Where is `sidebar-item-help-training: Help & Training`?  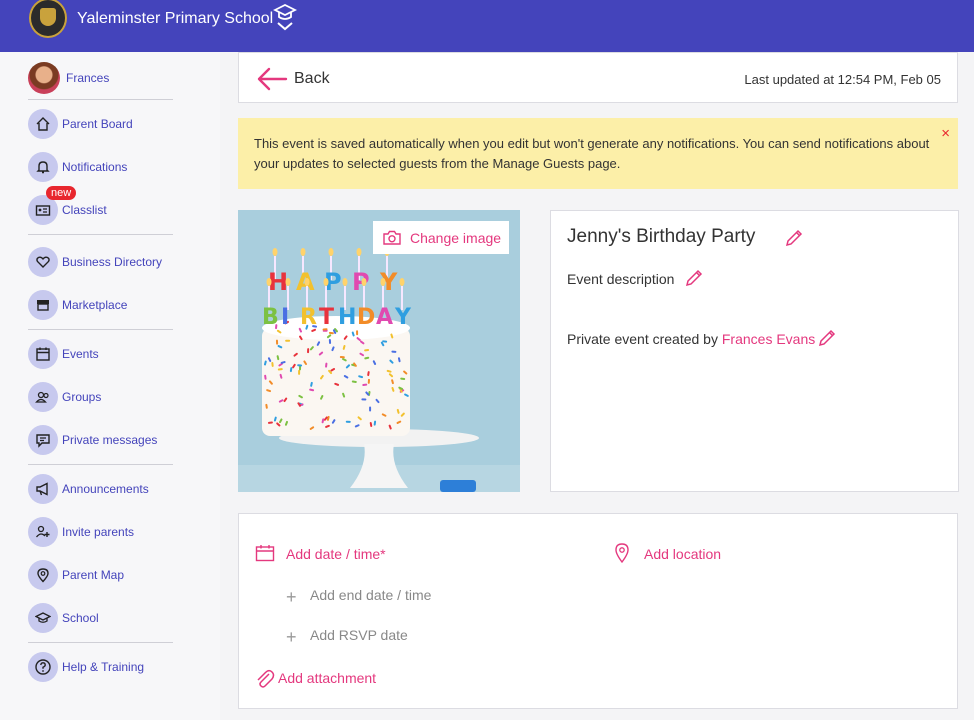 sidebar-item-help-training: Help & Training is located at coordinates (86, 667).